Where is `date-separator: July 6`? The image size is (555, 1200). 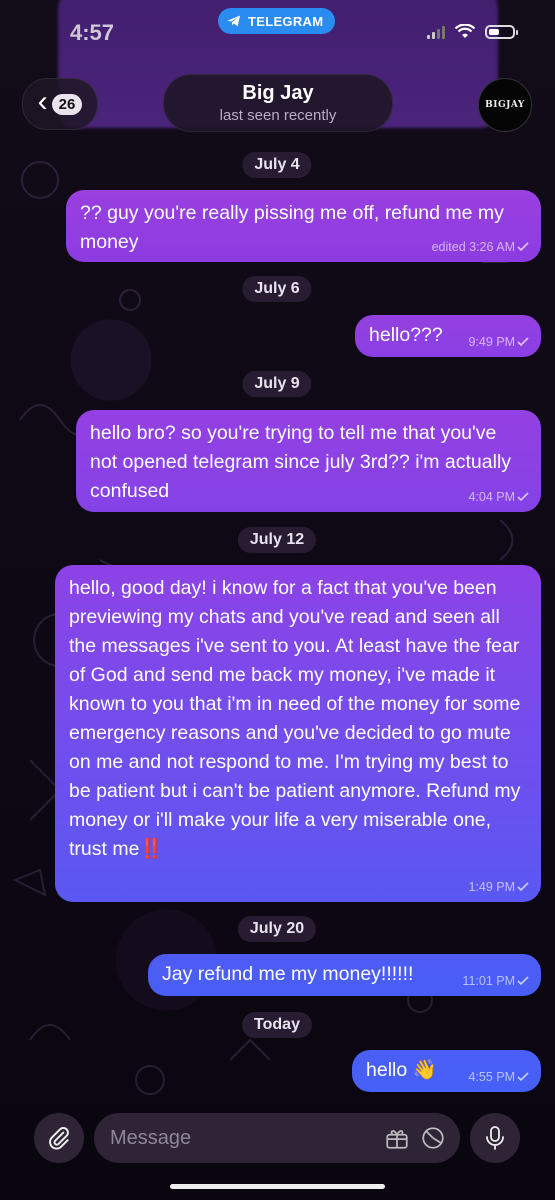
date-separator: July 6 is located at coordinates (277, 289).